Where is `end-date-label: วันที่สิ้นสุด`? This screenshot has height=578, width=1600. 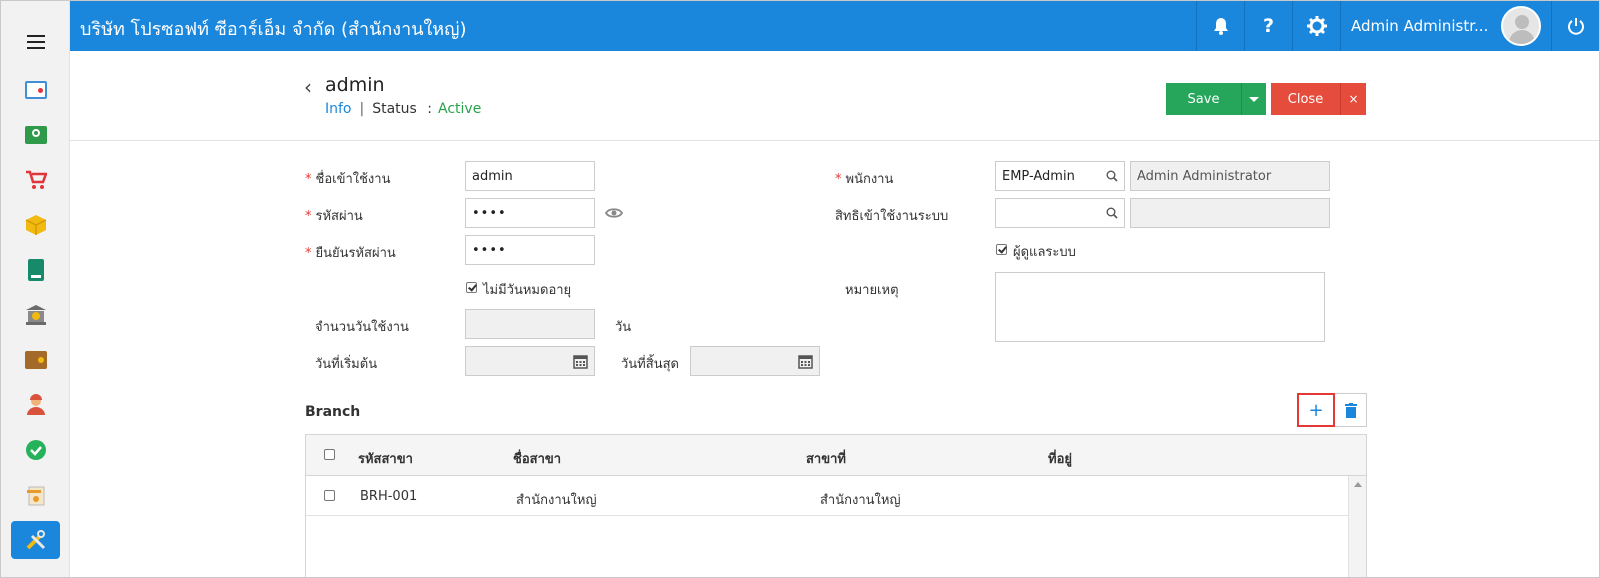 end-date-label: วันที่สิ้นสุด is located at coordinates (650, 364).